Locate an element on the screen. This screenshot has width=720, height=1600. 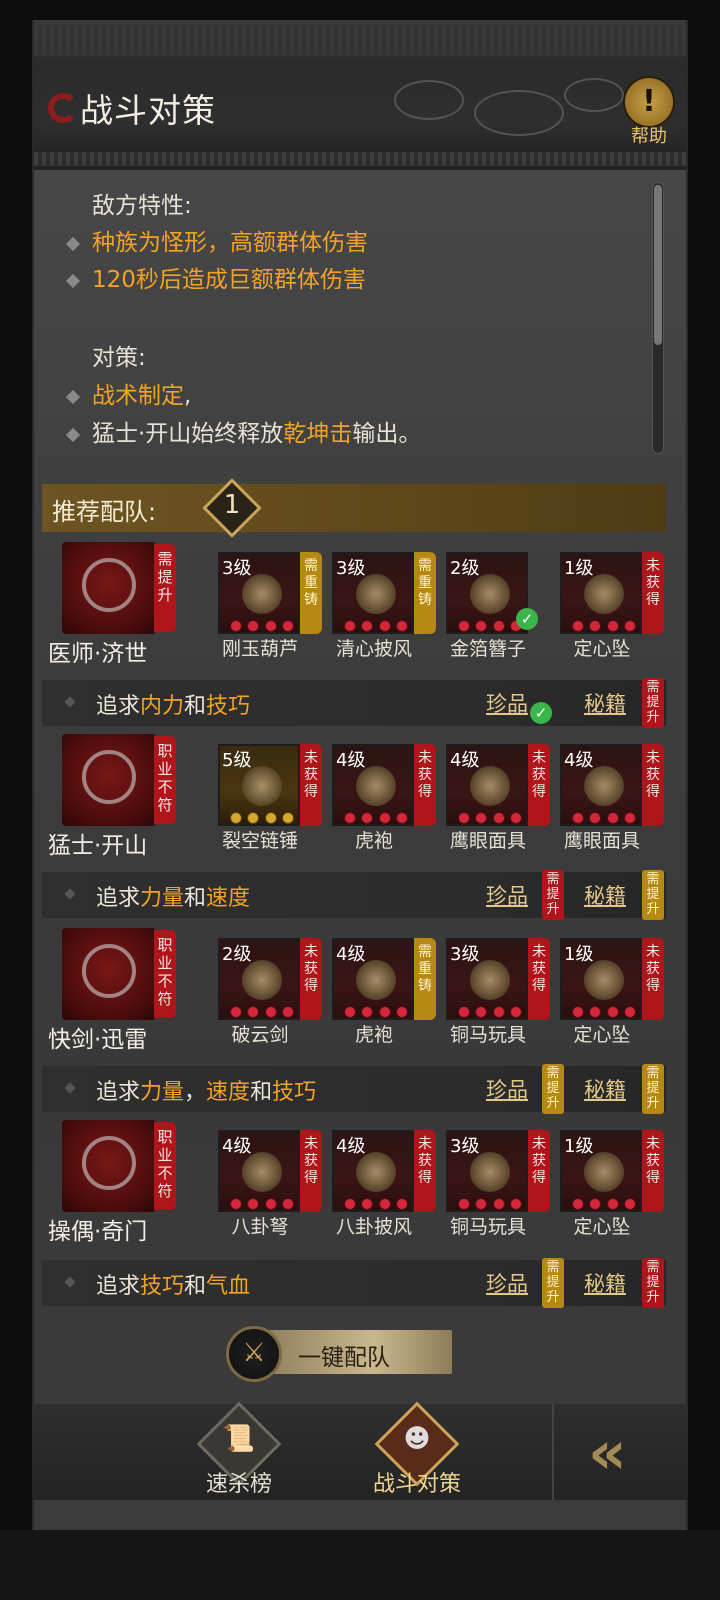
page-title: 战斗对策 is located at coordinates (148, 110).